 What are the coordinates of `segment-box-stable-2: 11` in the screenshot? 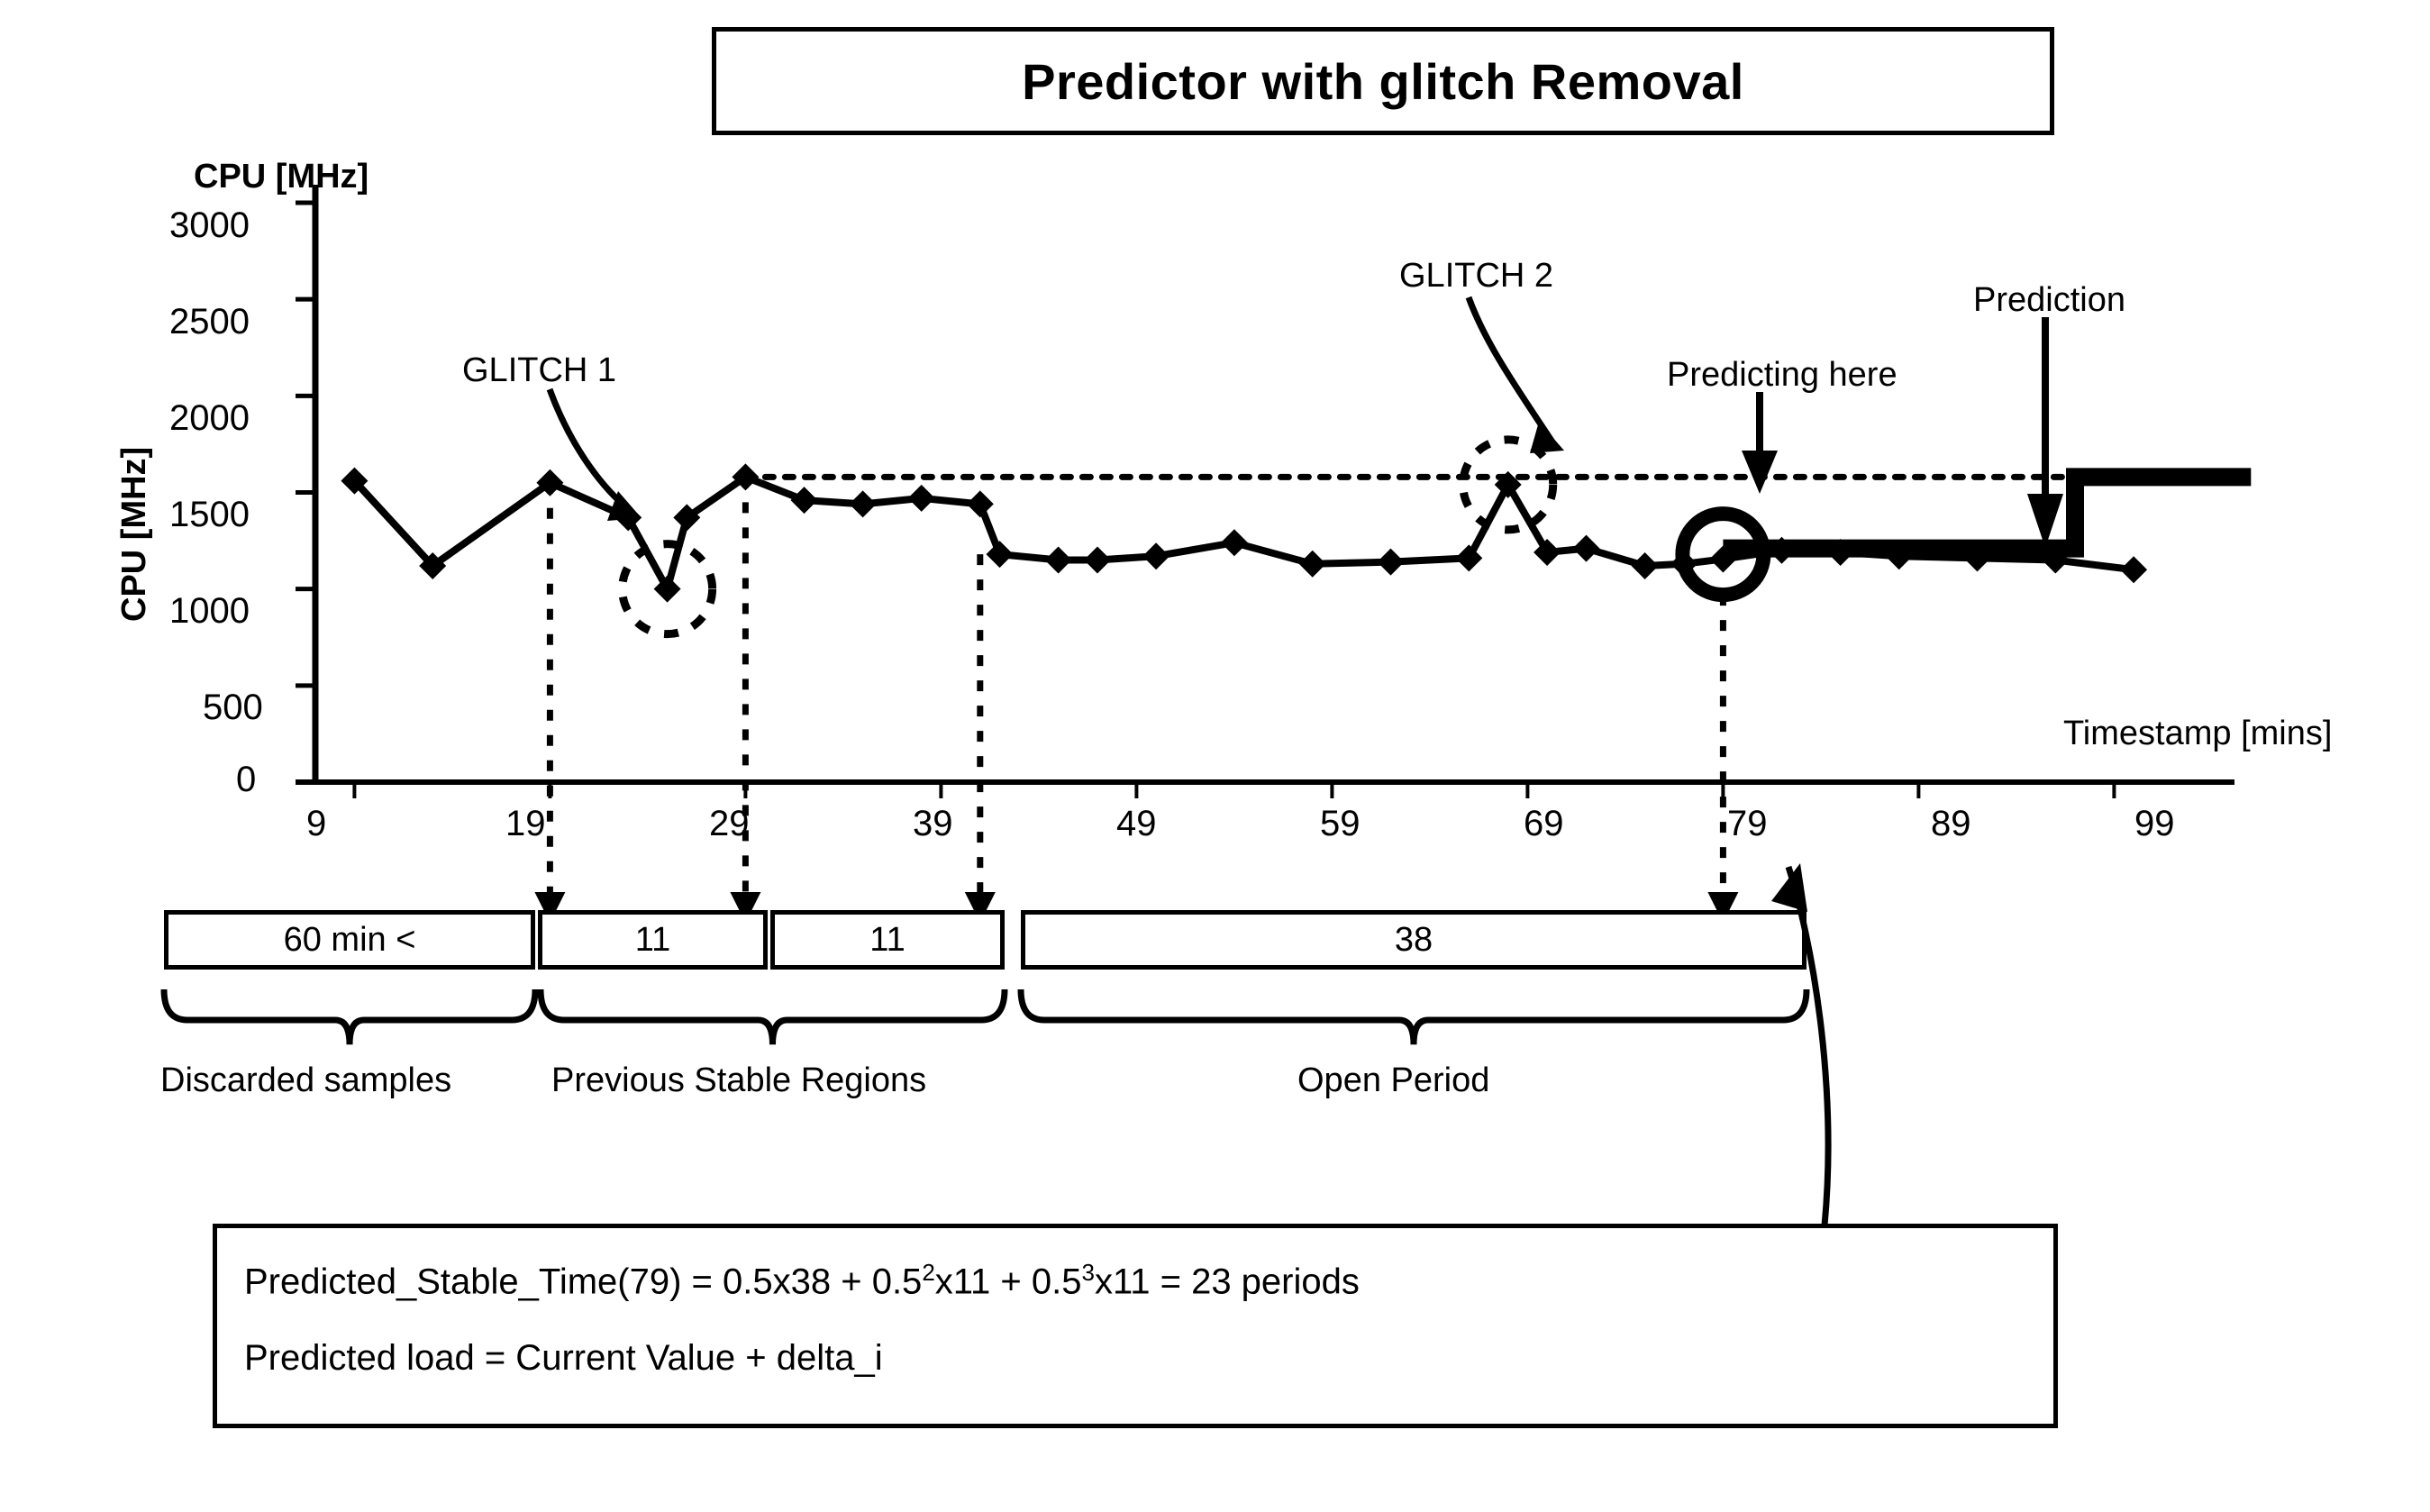 It's located at (887, 940).